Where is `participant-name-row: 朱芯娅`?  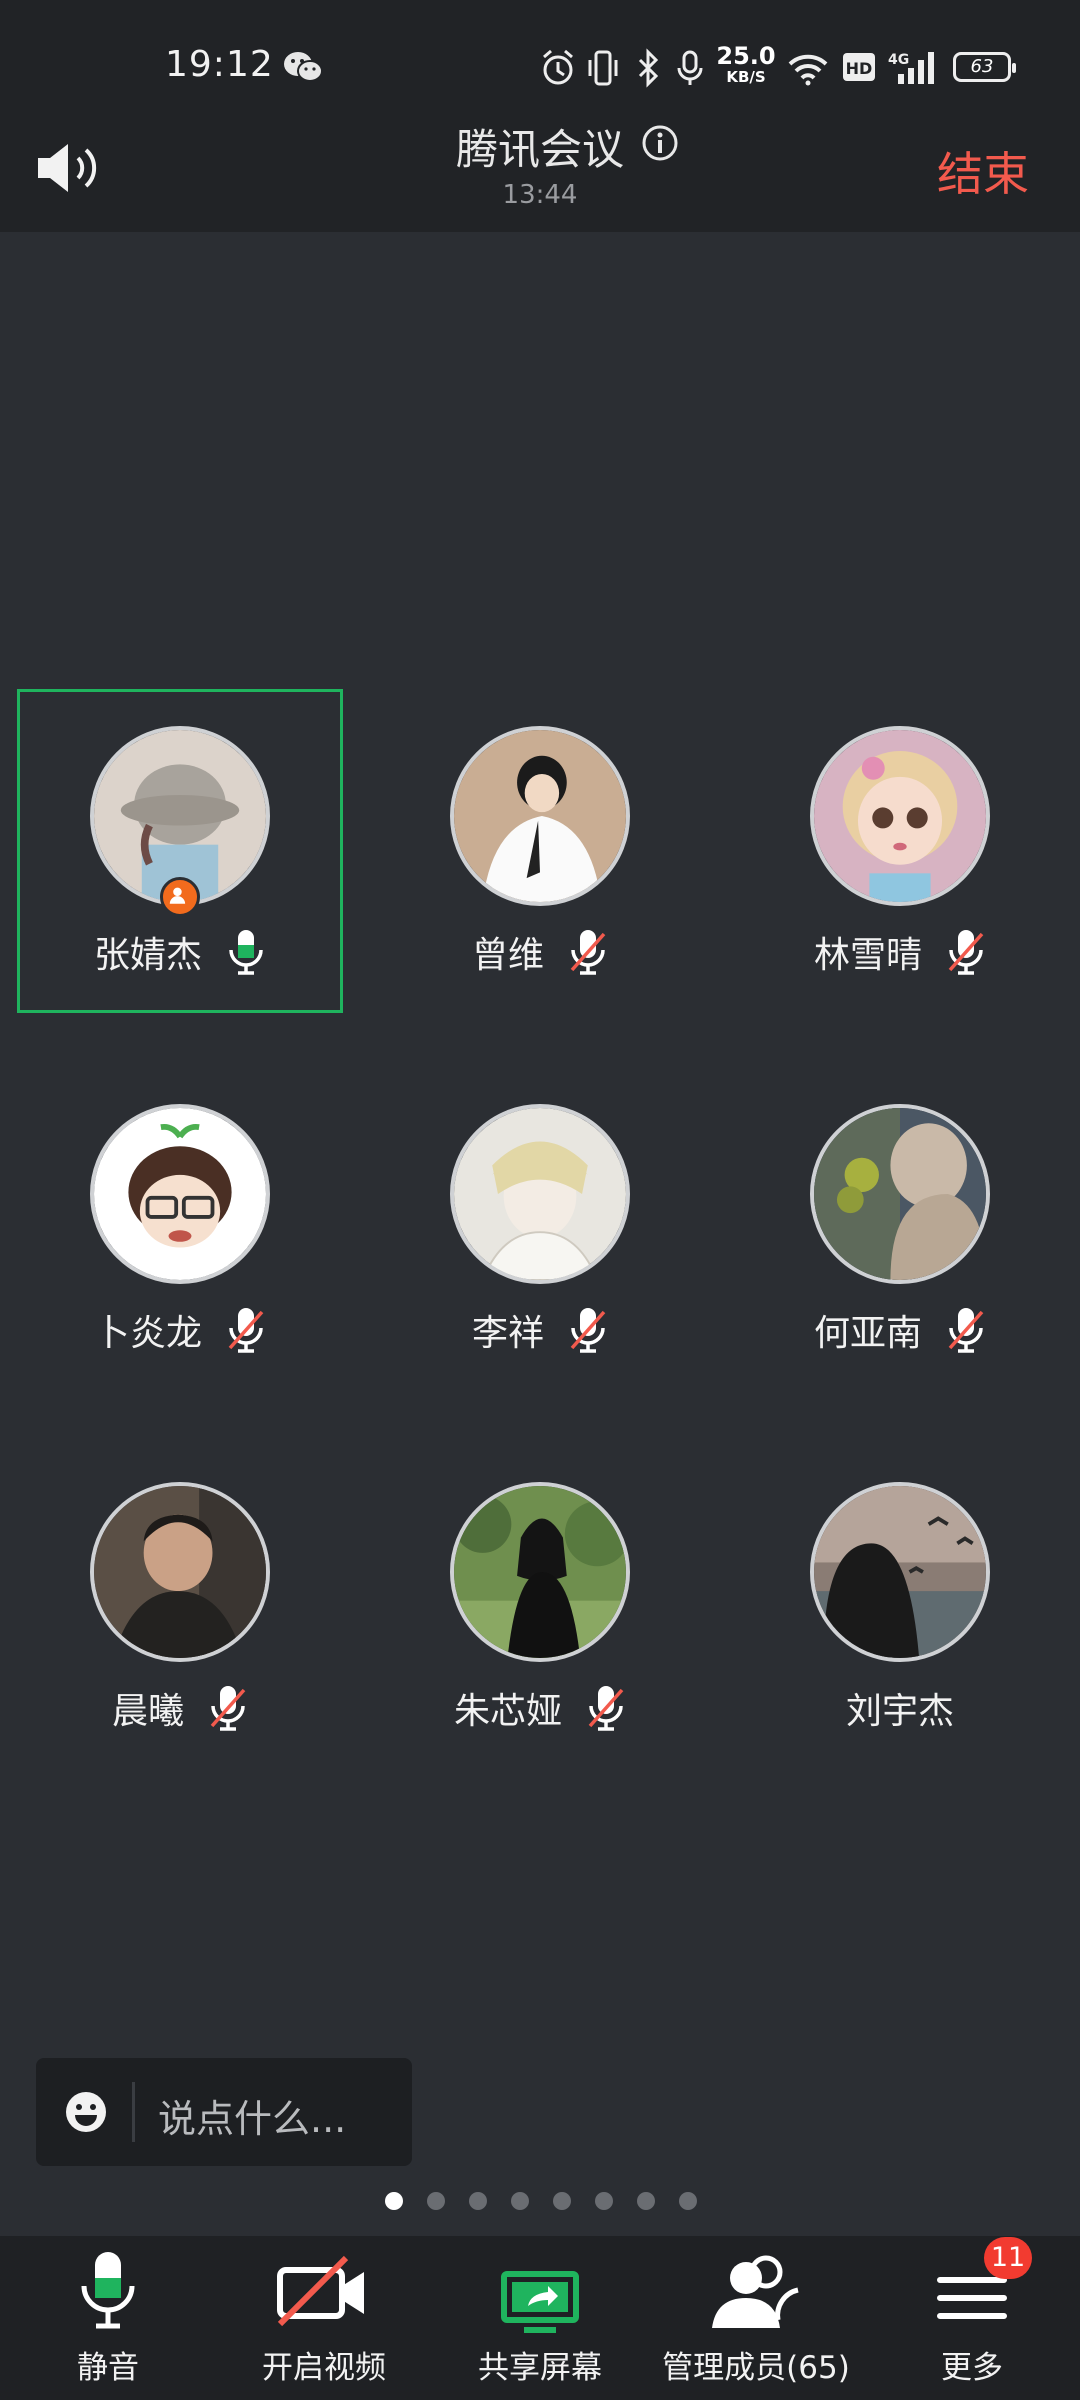 participant-name-row: 朱芯娅 is located at coordinates (540, 1708).